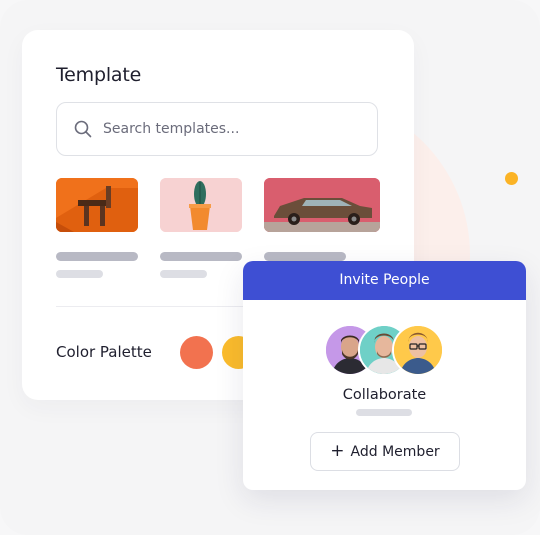 The image size is (540, 535). Describe the element at coordinates (83, 129) in the screenshot. I see `search-icon` at that location.